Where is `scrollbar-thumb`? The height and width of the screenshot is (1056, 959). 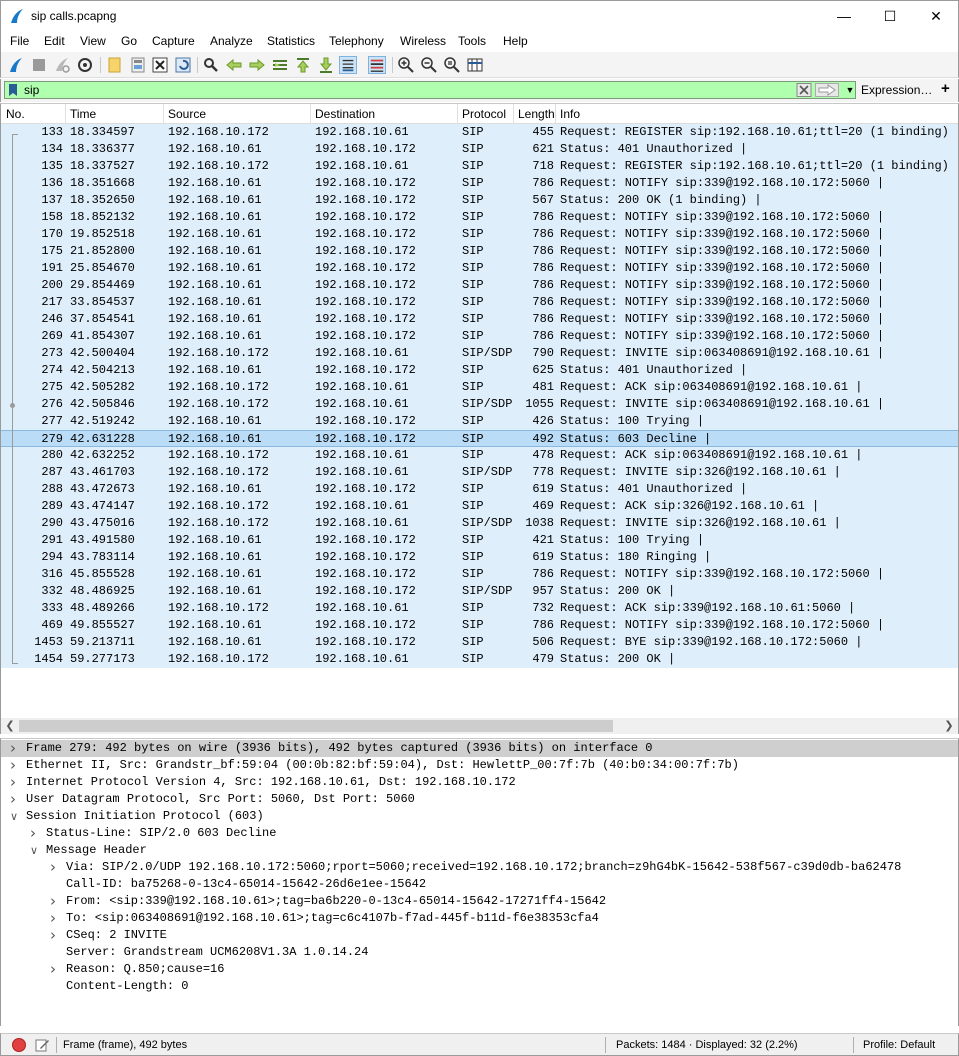 scrollbar-thumb is located at coordinates (316, 726).